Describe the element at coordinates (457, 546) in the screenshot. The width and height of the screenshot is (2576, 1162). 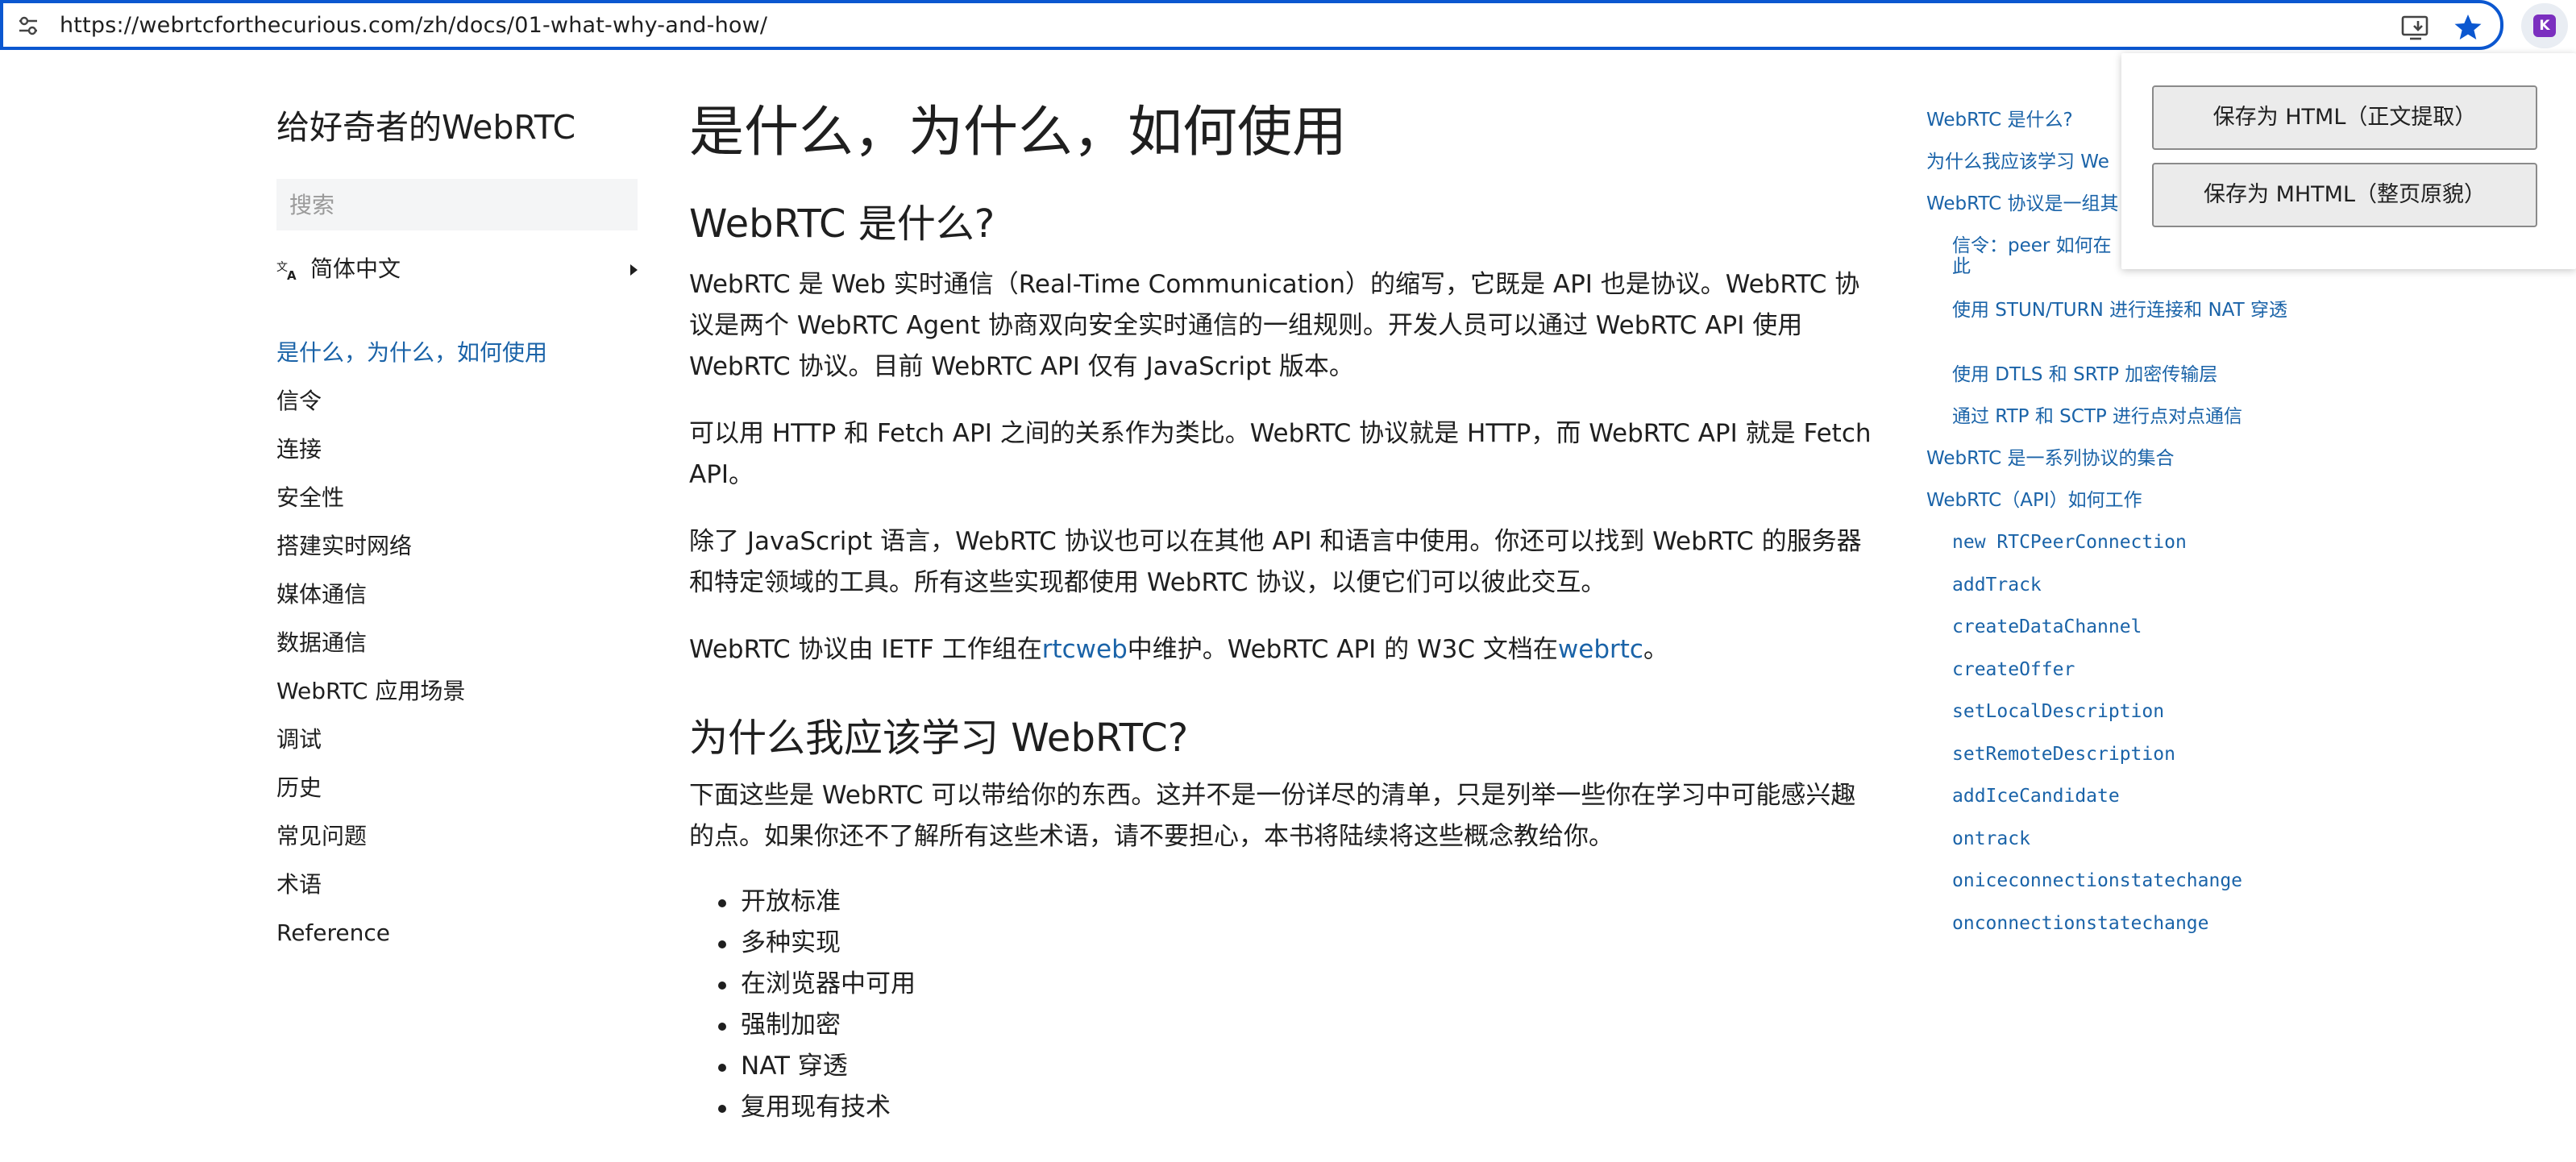
I see `sidebar-item-real-time-networking: 搭建实时网络` at that location.